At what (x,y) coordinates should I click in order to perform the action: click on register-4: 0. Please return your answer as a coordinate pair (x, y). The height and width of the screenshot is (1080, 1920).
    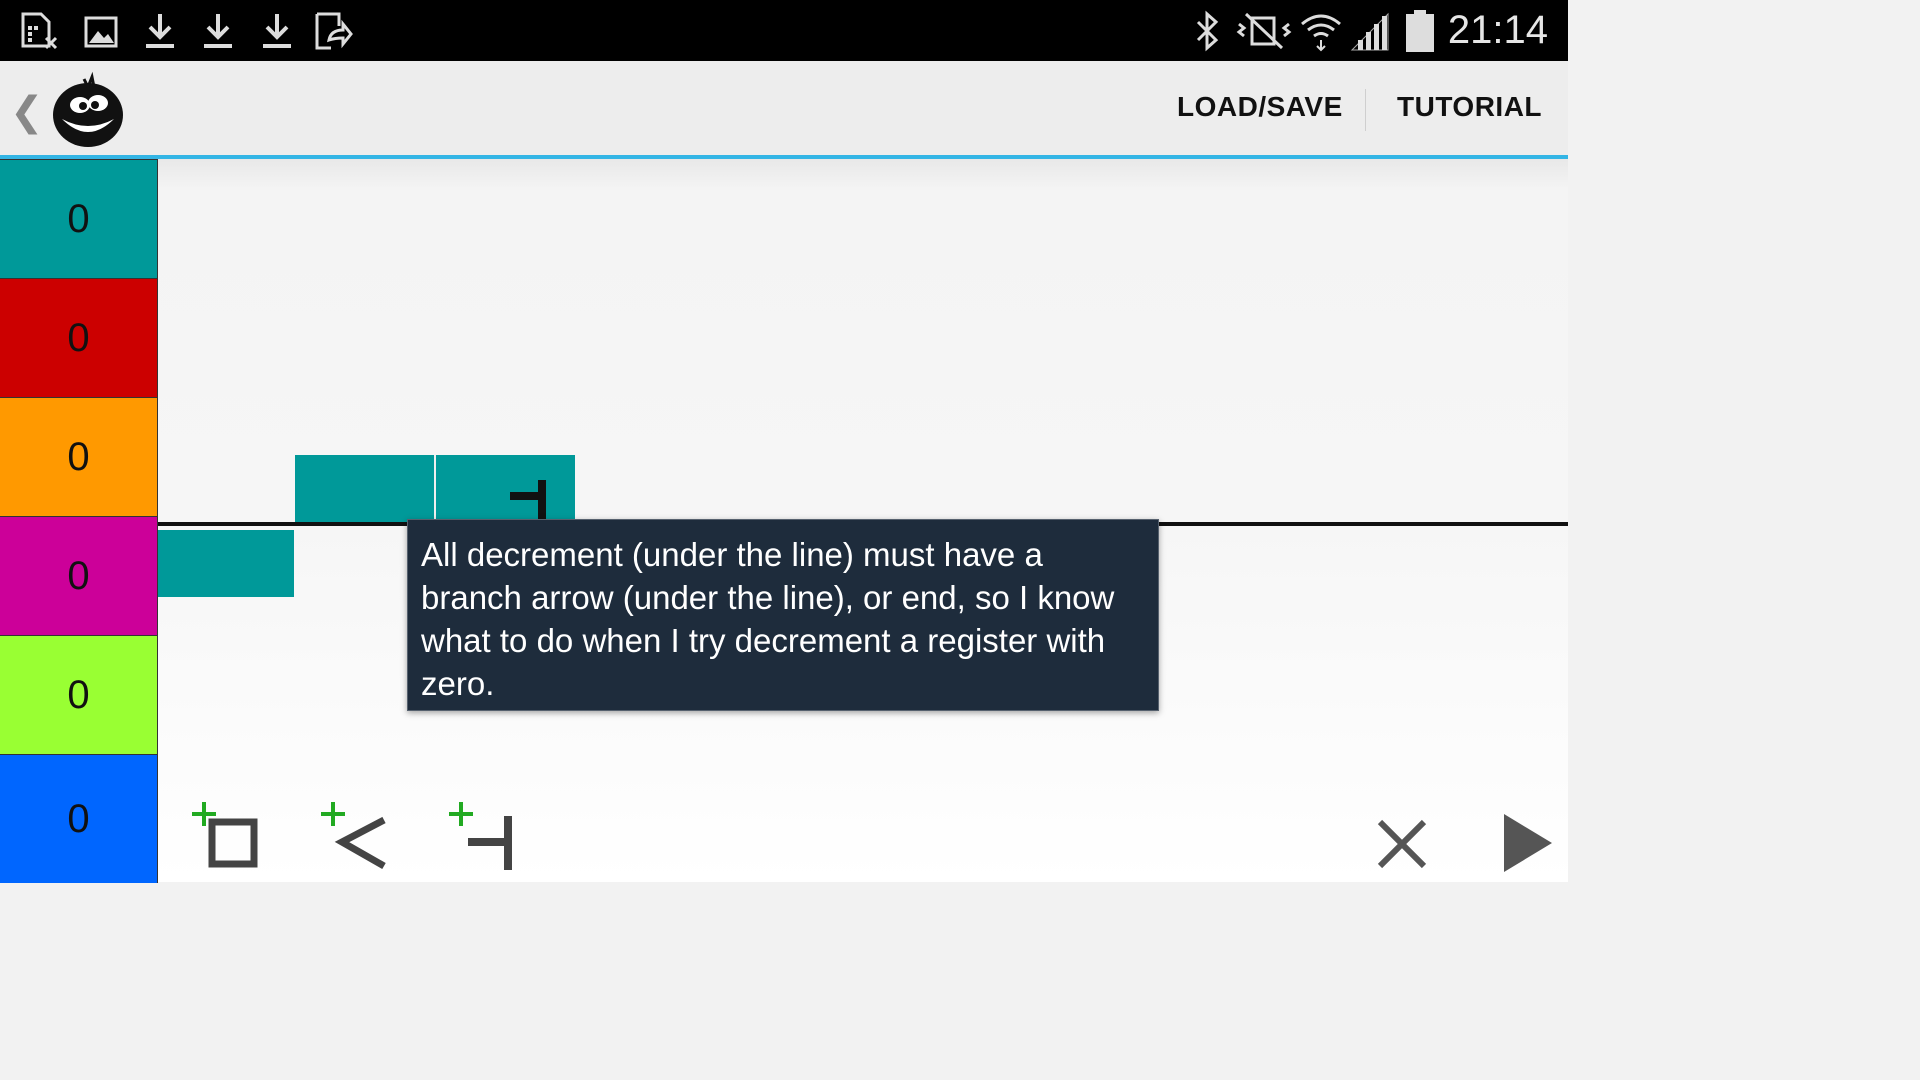
    Looking at the image, I should click on (79, 575).